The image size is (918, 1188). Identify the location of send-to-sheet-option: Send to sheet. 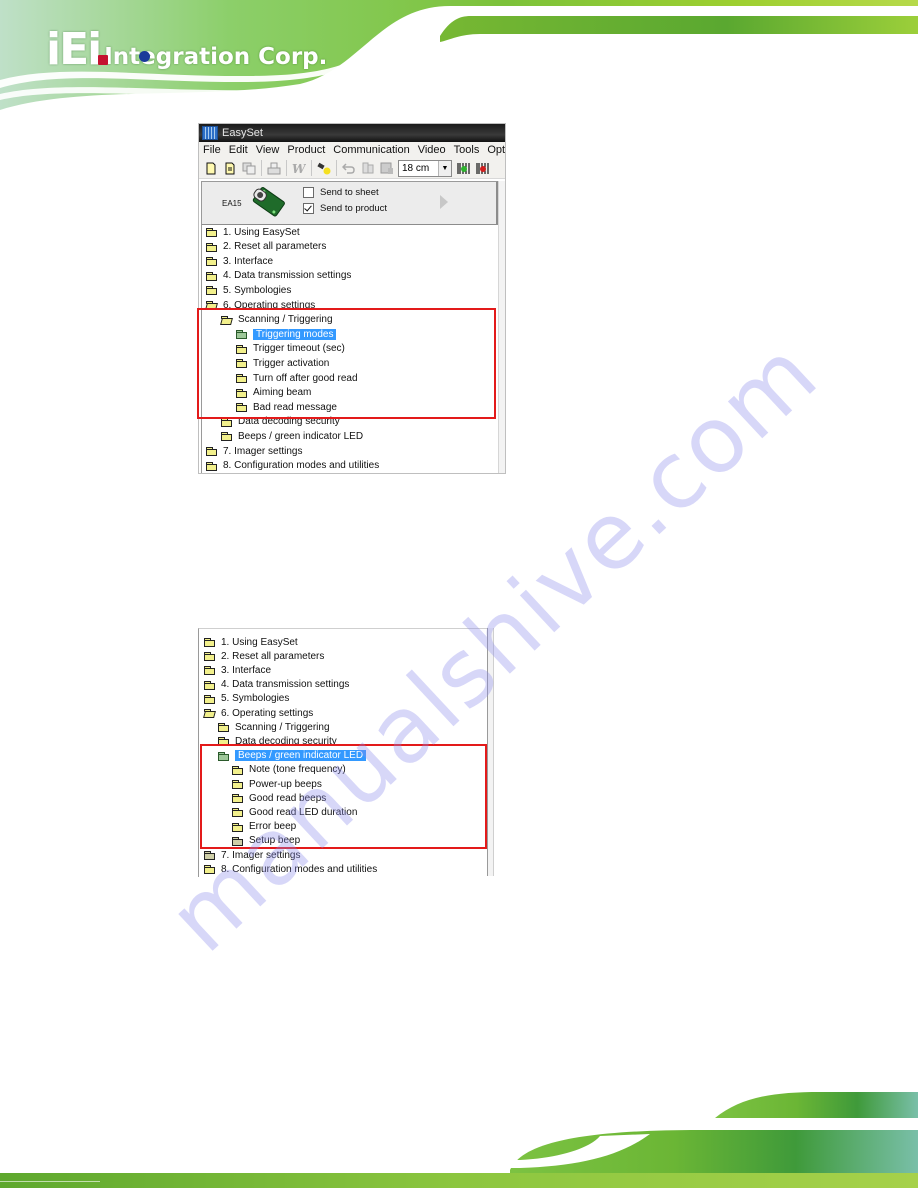
(341, 192).